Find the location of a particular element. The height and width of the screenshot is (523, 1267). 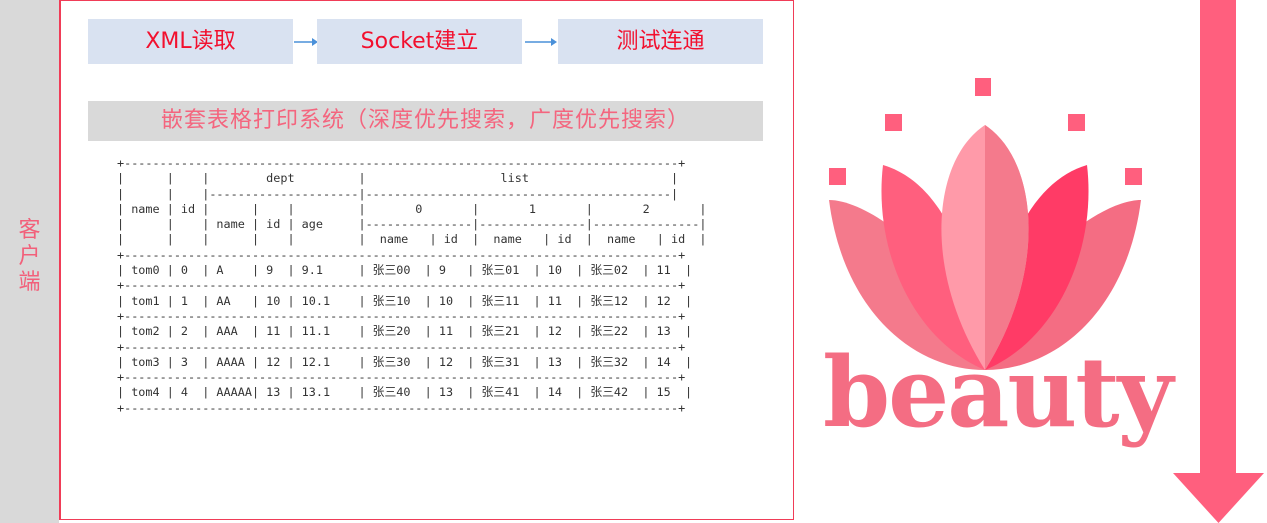

step-test-connect: 测试连通 is located at coordinates (660, 41).